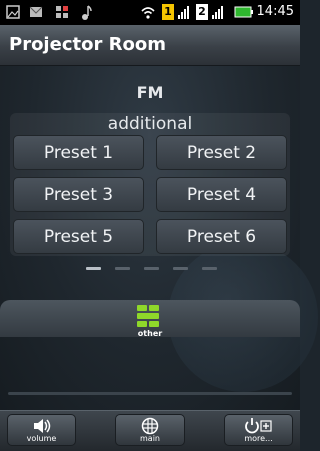  Describe the element at coordinates (78, 194) in the screenshot. I see `preset-3-button: Preset 3` at that location.